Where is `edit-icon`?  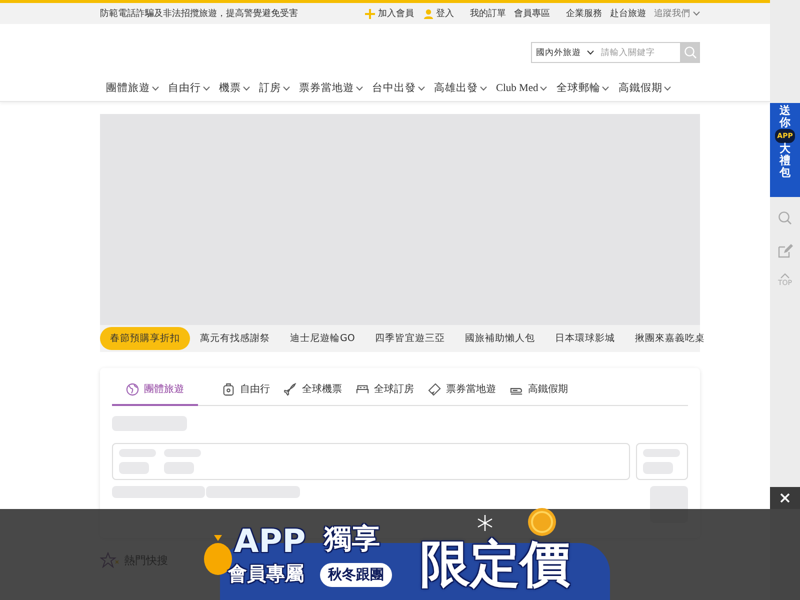 edit-icon is located at coordinates (785, 251).